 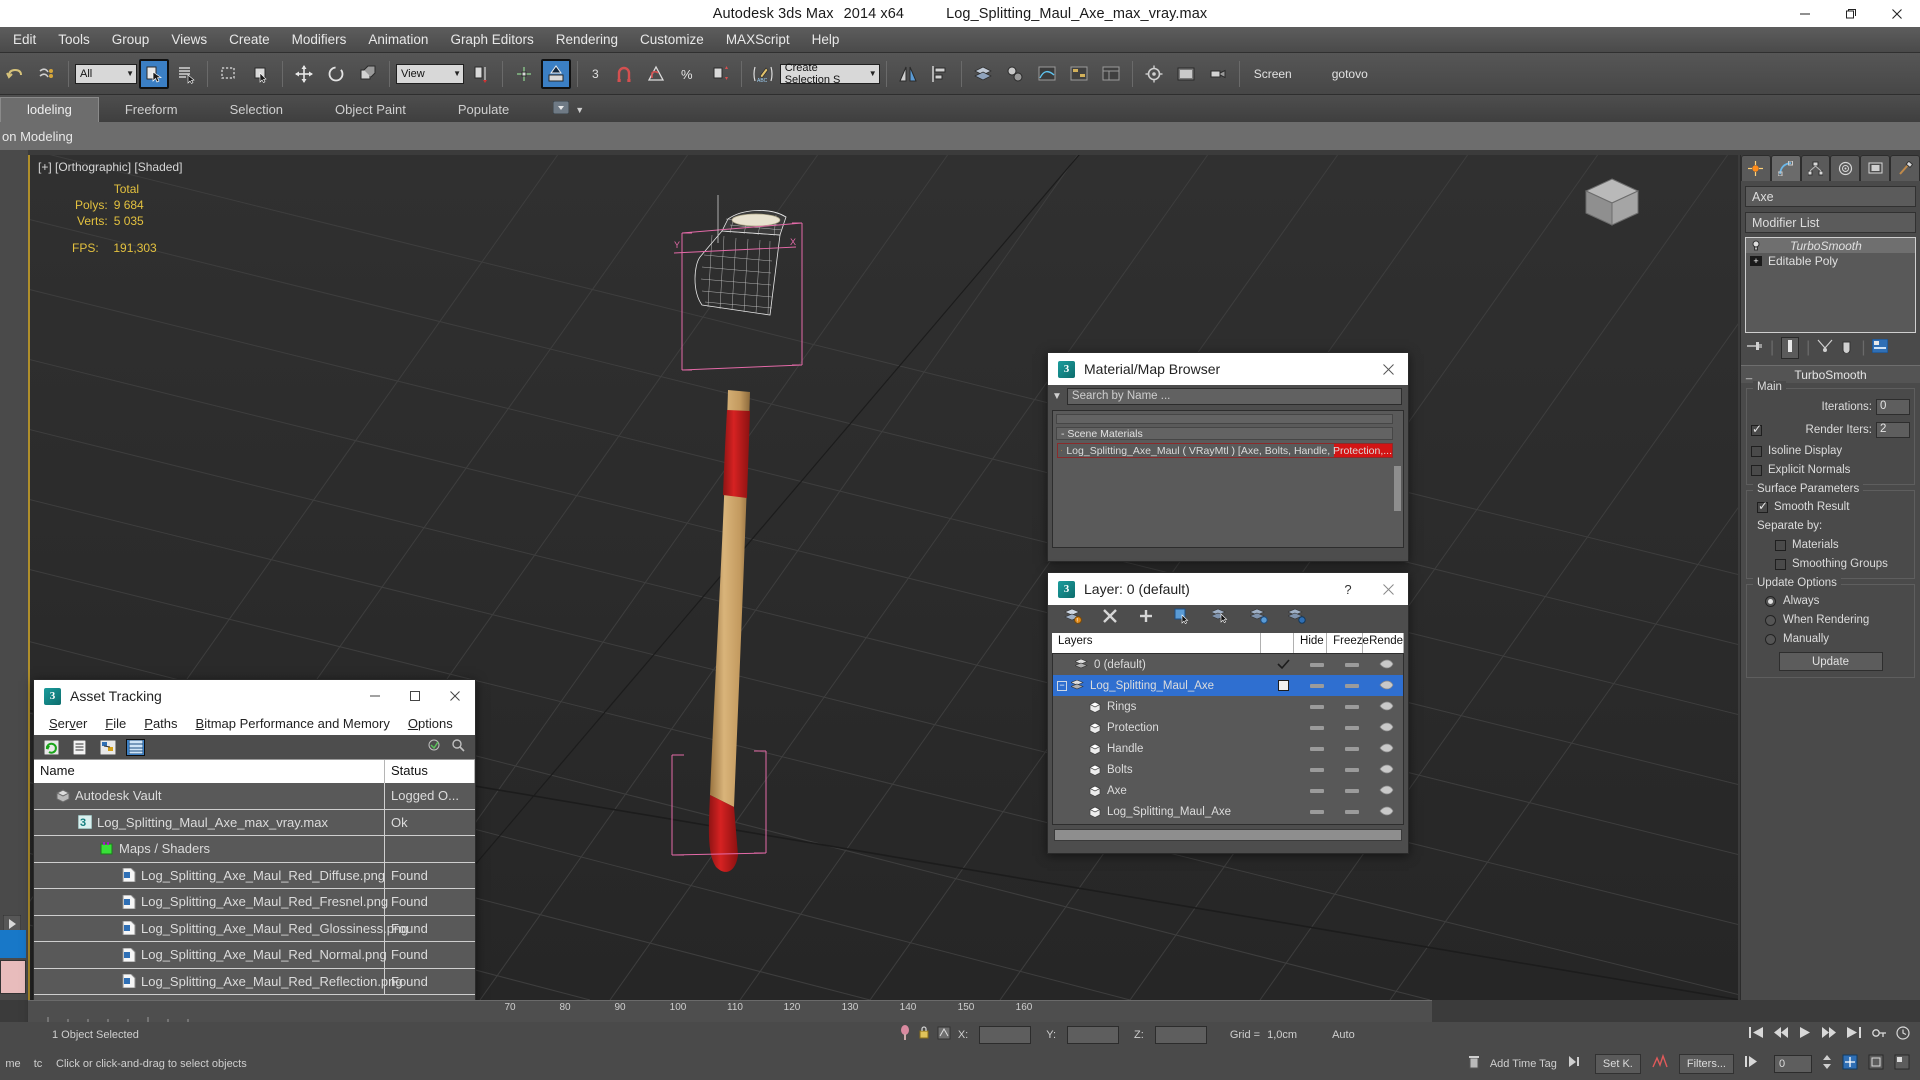 What do you see at coordinates (1897, 13) in the screenshot?
I see `close-button` at bounding box center [1897, 13].